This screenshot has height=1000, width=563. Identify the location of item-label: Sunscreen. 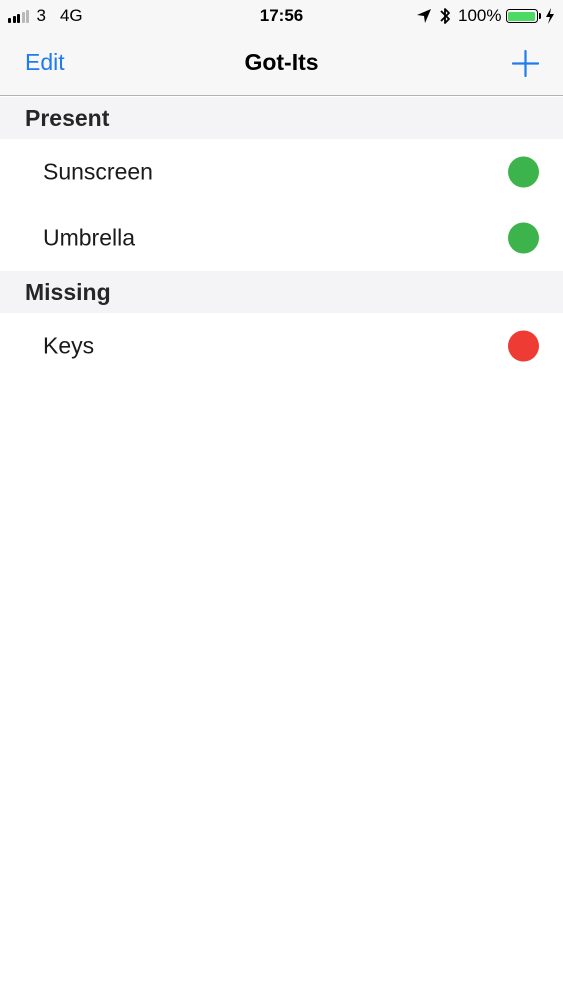
(98, 171).